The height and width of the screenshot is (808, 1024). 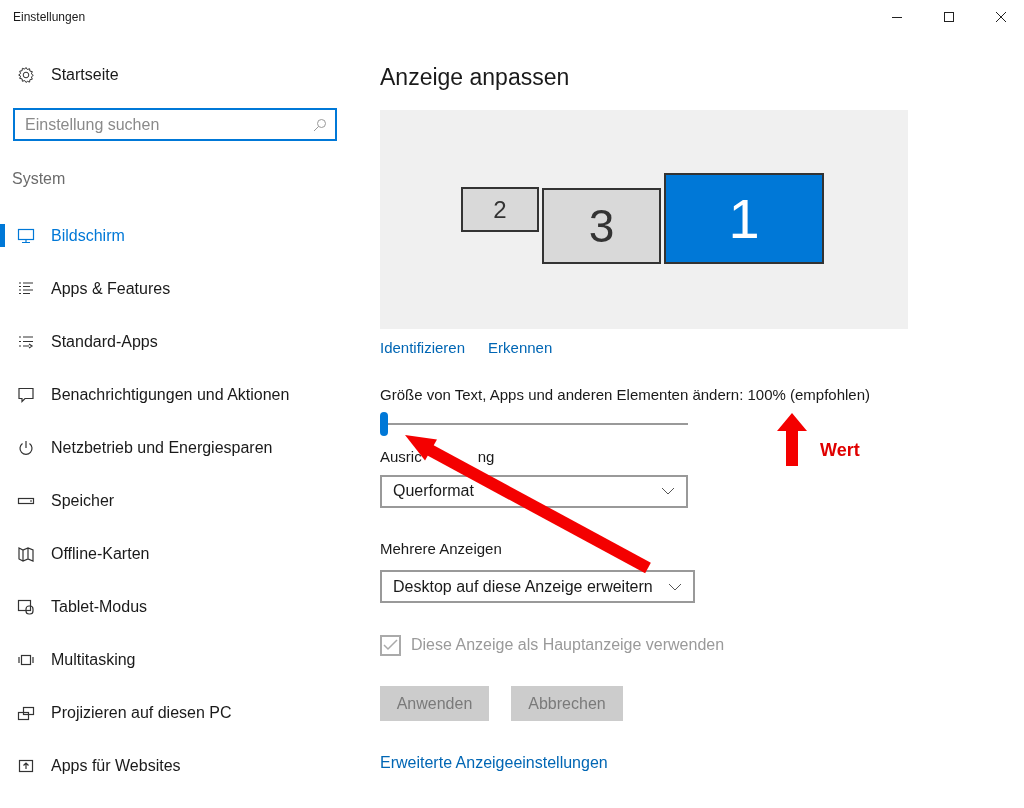 What do you see at coordinates (26, 394) in the screenshot?
I see `speech-bubble-icon` at bounding box center [26, 394].